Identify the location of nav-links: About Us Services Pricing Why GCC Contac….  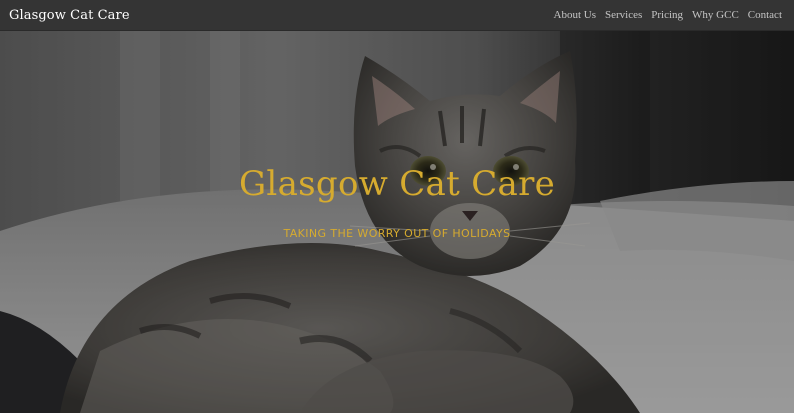
(668, 15).